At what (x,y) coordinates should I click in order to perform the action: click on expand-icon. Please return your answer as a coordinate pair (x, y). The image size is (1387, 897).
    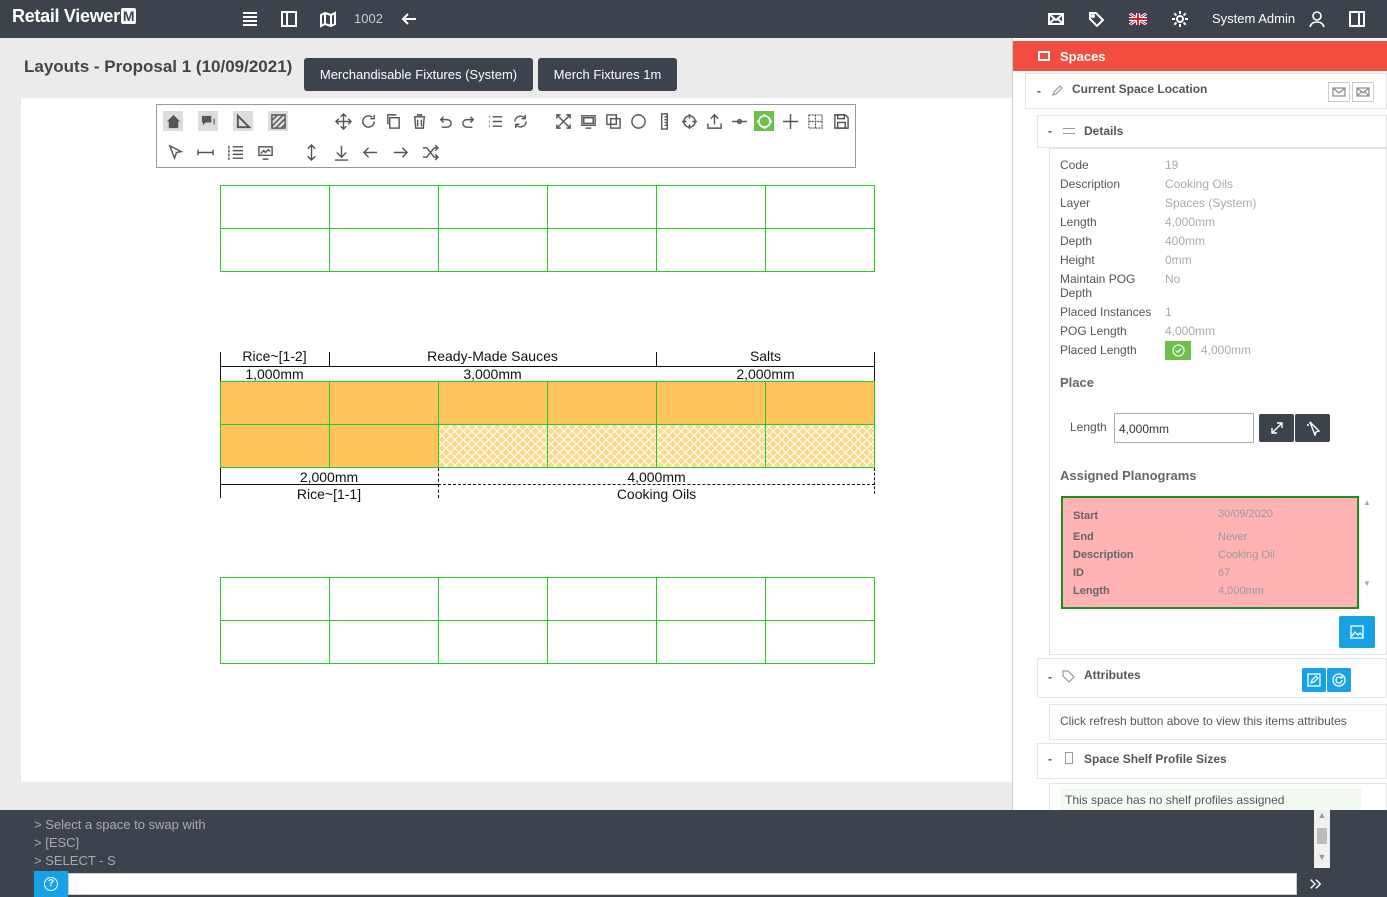
    Looking at the image, I should click on (563, 121).